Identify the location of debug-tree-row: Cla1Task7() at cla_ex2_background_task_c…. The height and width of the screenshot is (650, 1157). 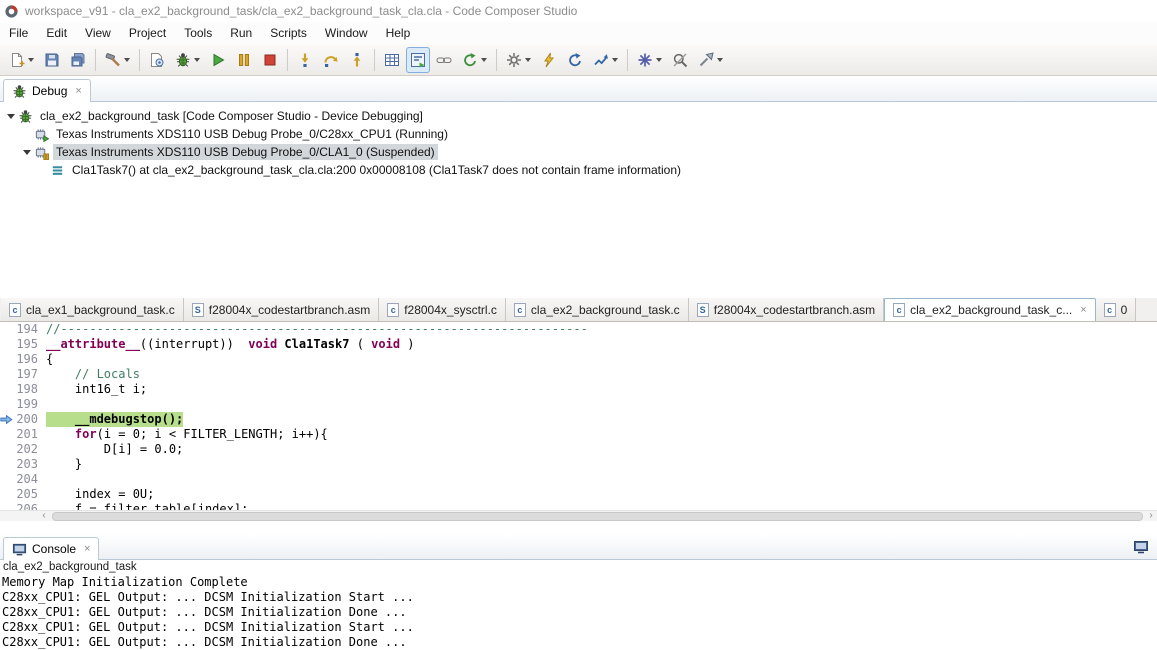
(578, 170).